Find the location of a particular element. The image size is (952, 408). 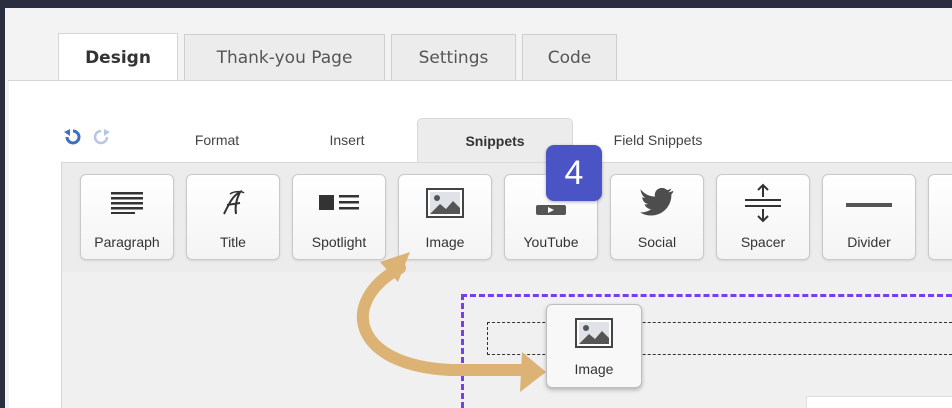

main-tabs: Design Thank-you Page Settings Code is located at coordinates (340, 57).